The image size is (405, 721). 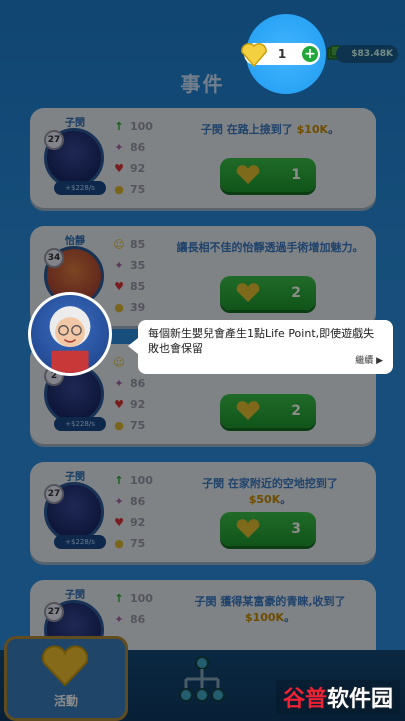 I want to click on watermark-logo: 谷普 软件园, so click(x=338, y=697).